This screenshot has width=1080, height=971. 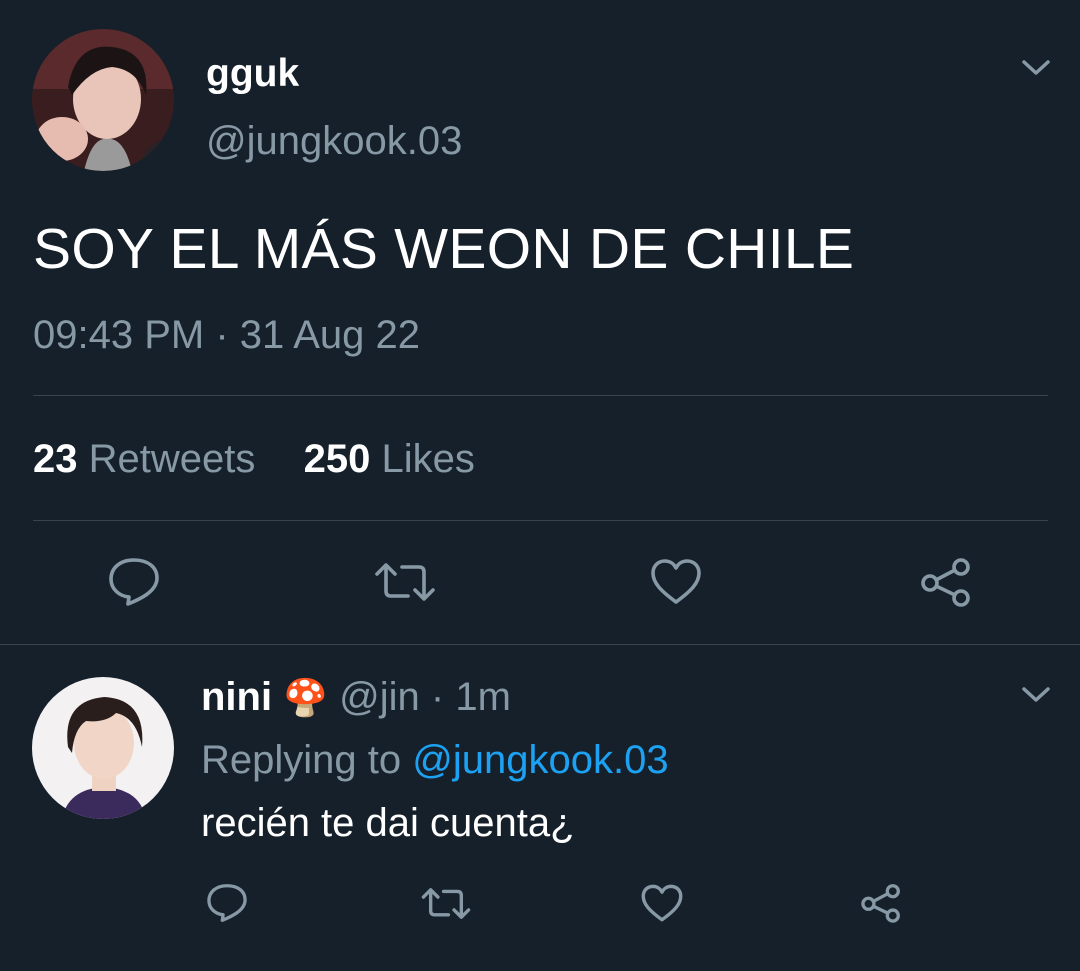 I want to click on likes-count: 250, so click(x=337, y=459).